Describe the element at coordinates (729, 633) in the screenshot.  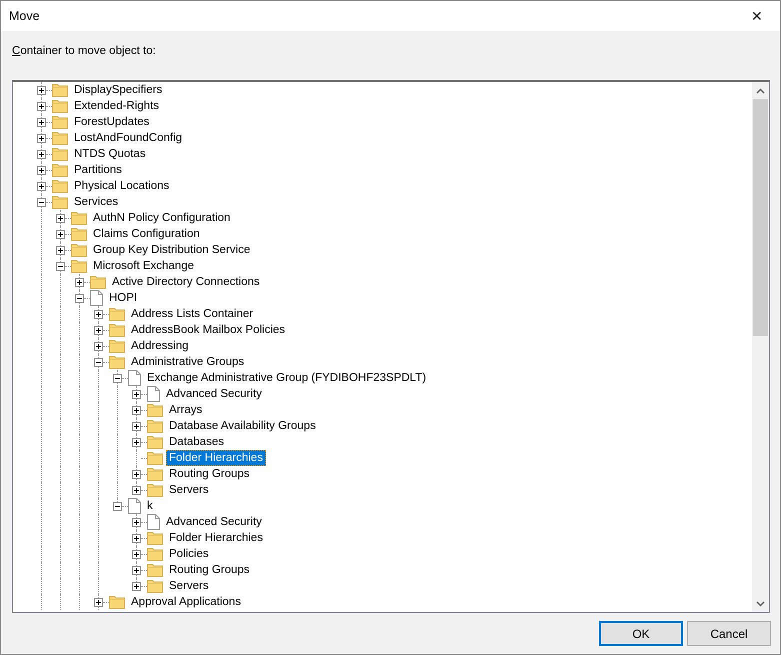
I see `cancel-button: Cancel` at that location.